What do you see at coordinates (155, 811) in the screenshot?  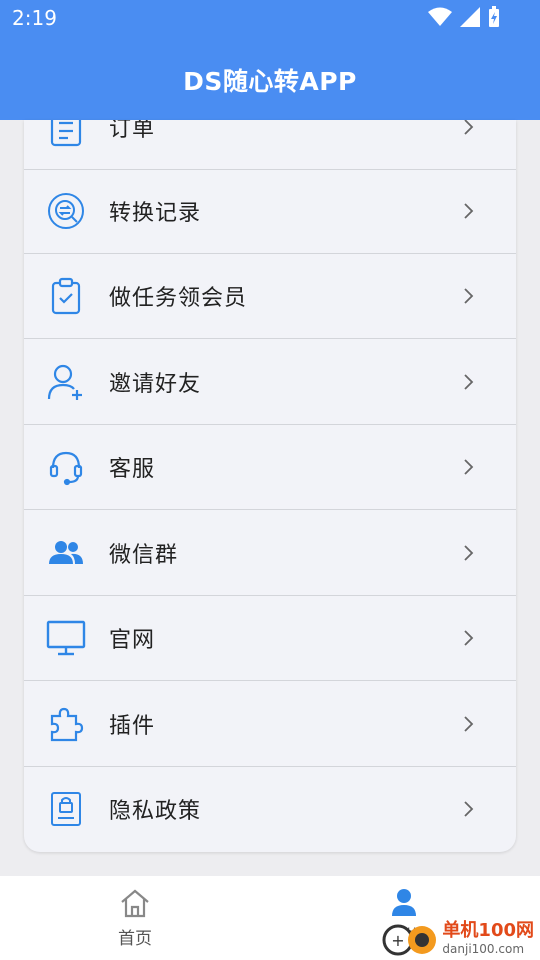 I see `menu-item-label: 隐私政策` at bounding box center [155, 811].